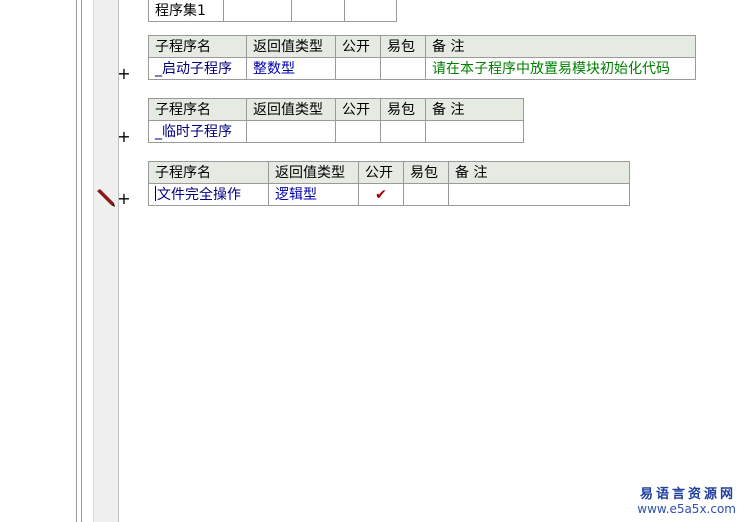 This screenshot has height=522, width=744. I want to click on table-row: _启动子程序 整数型 请在本子程序中放置易模块初始化代码, so click(422, 68).